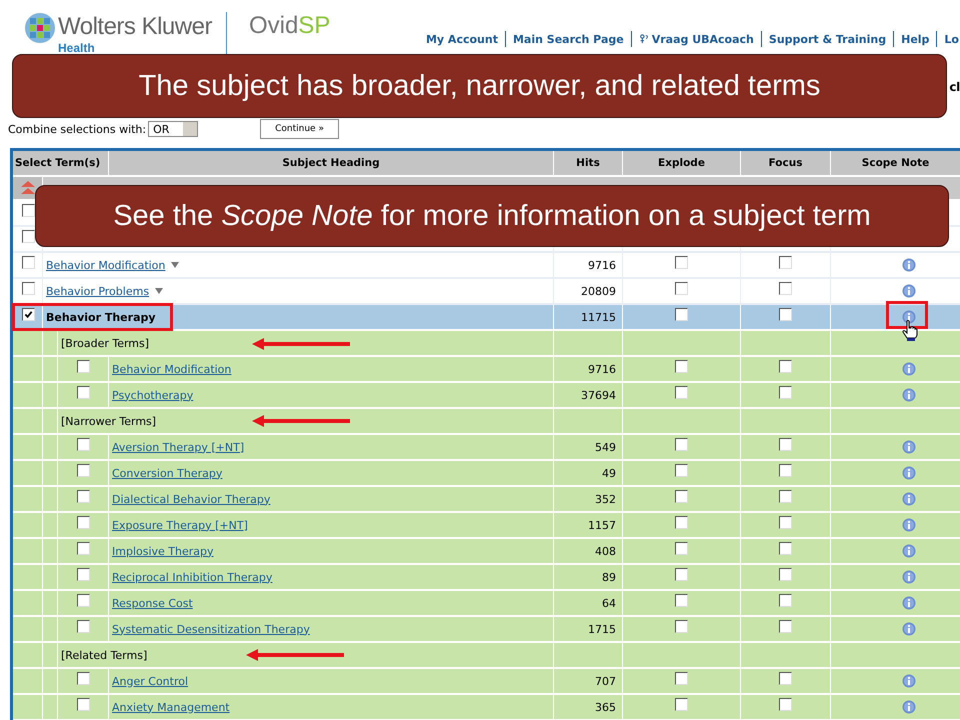 The width and height of the screenshot is (960, 720). What do you see at coordinates (150, 681) in the screenshot?
I see `subject-link: Anger Control` at bounding box center [150, 681].